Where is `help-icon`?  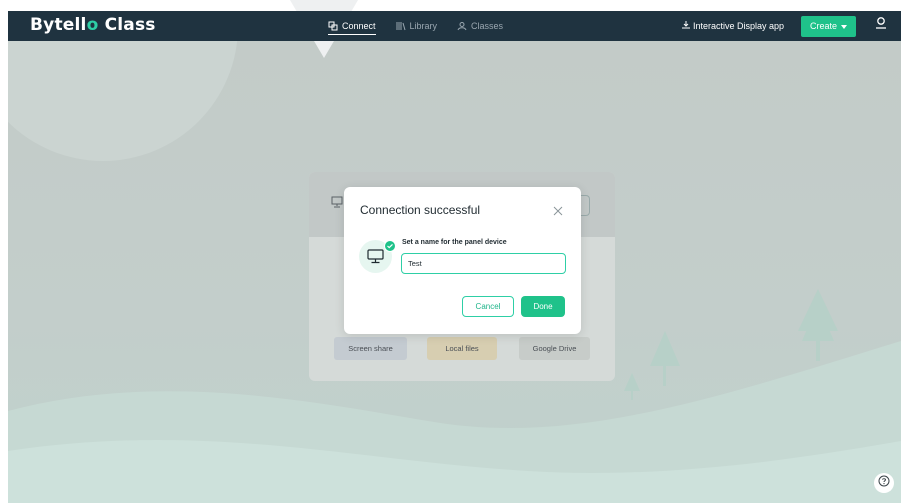 help-icon is located at coordinates (884, 483).